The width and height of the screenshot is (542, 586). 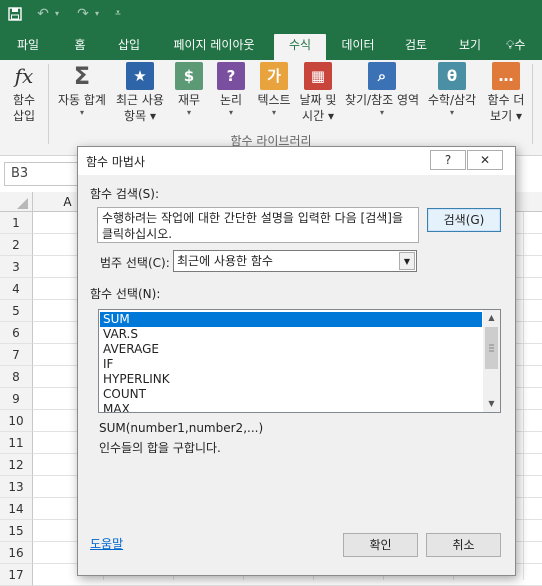 What do you see at coordinates (291, 319) in the screenshot?
I see `function-list-item: SUM` at bounding box center [291, 319].